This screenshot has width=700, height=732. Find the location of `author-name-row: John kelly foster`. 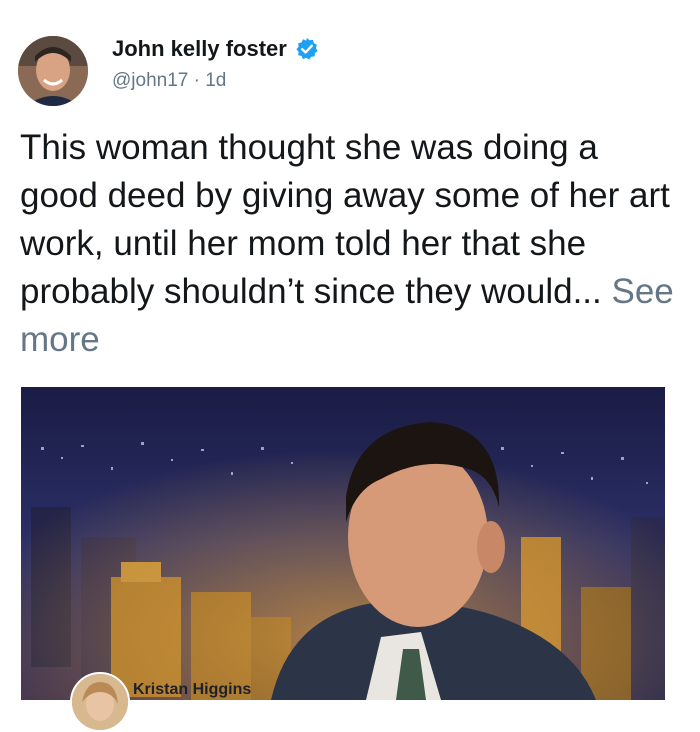

author-name-row: John kelly foster is located at coordinates (215, 49).